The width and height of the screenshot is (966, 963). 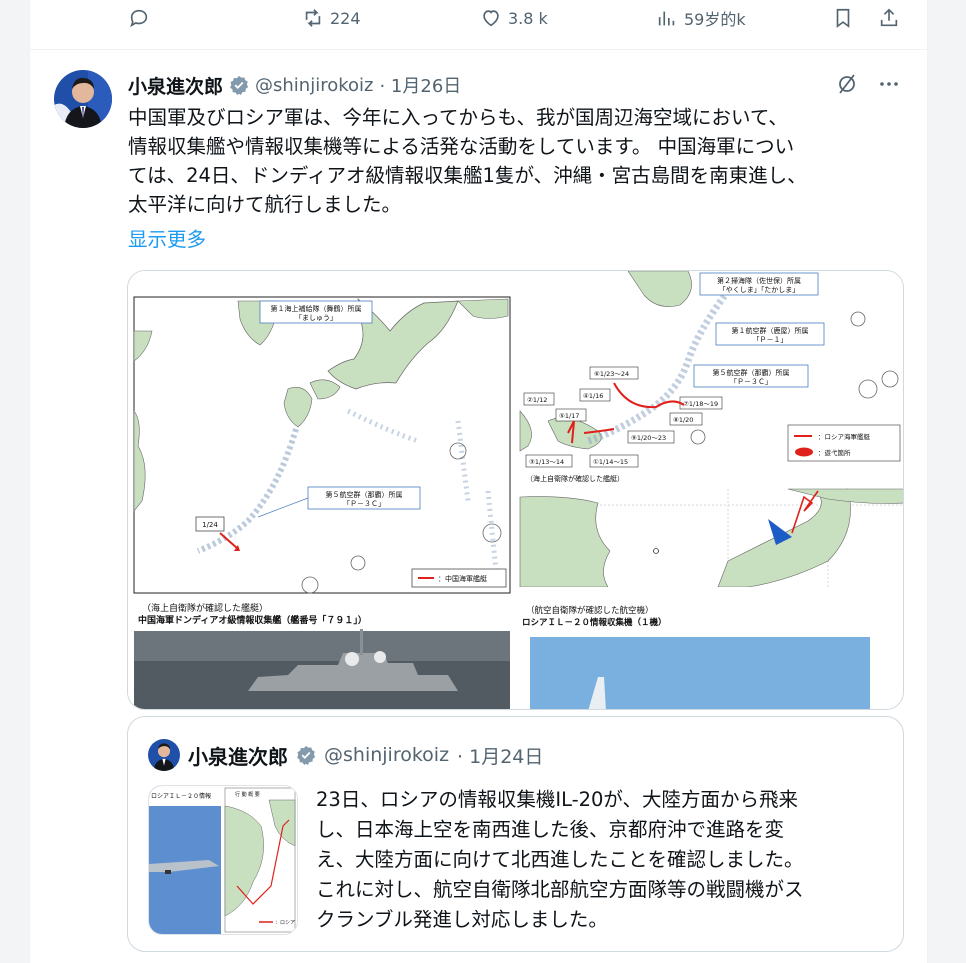 I want to click on tweet-text-line: 中国軍及びロシア軍は、今年に入ってからも、我が国周辺海空域において、, so click(x=458, y=117).